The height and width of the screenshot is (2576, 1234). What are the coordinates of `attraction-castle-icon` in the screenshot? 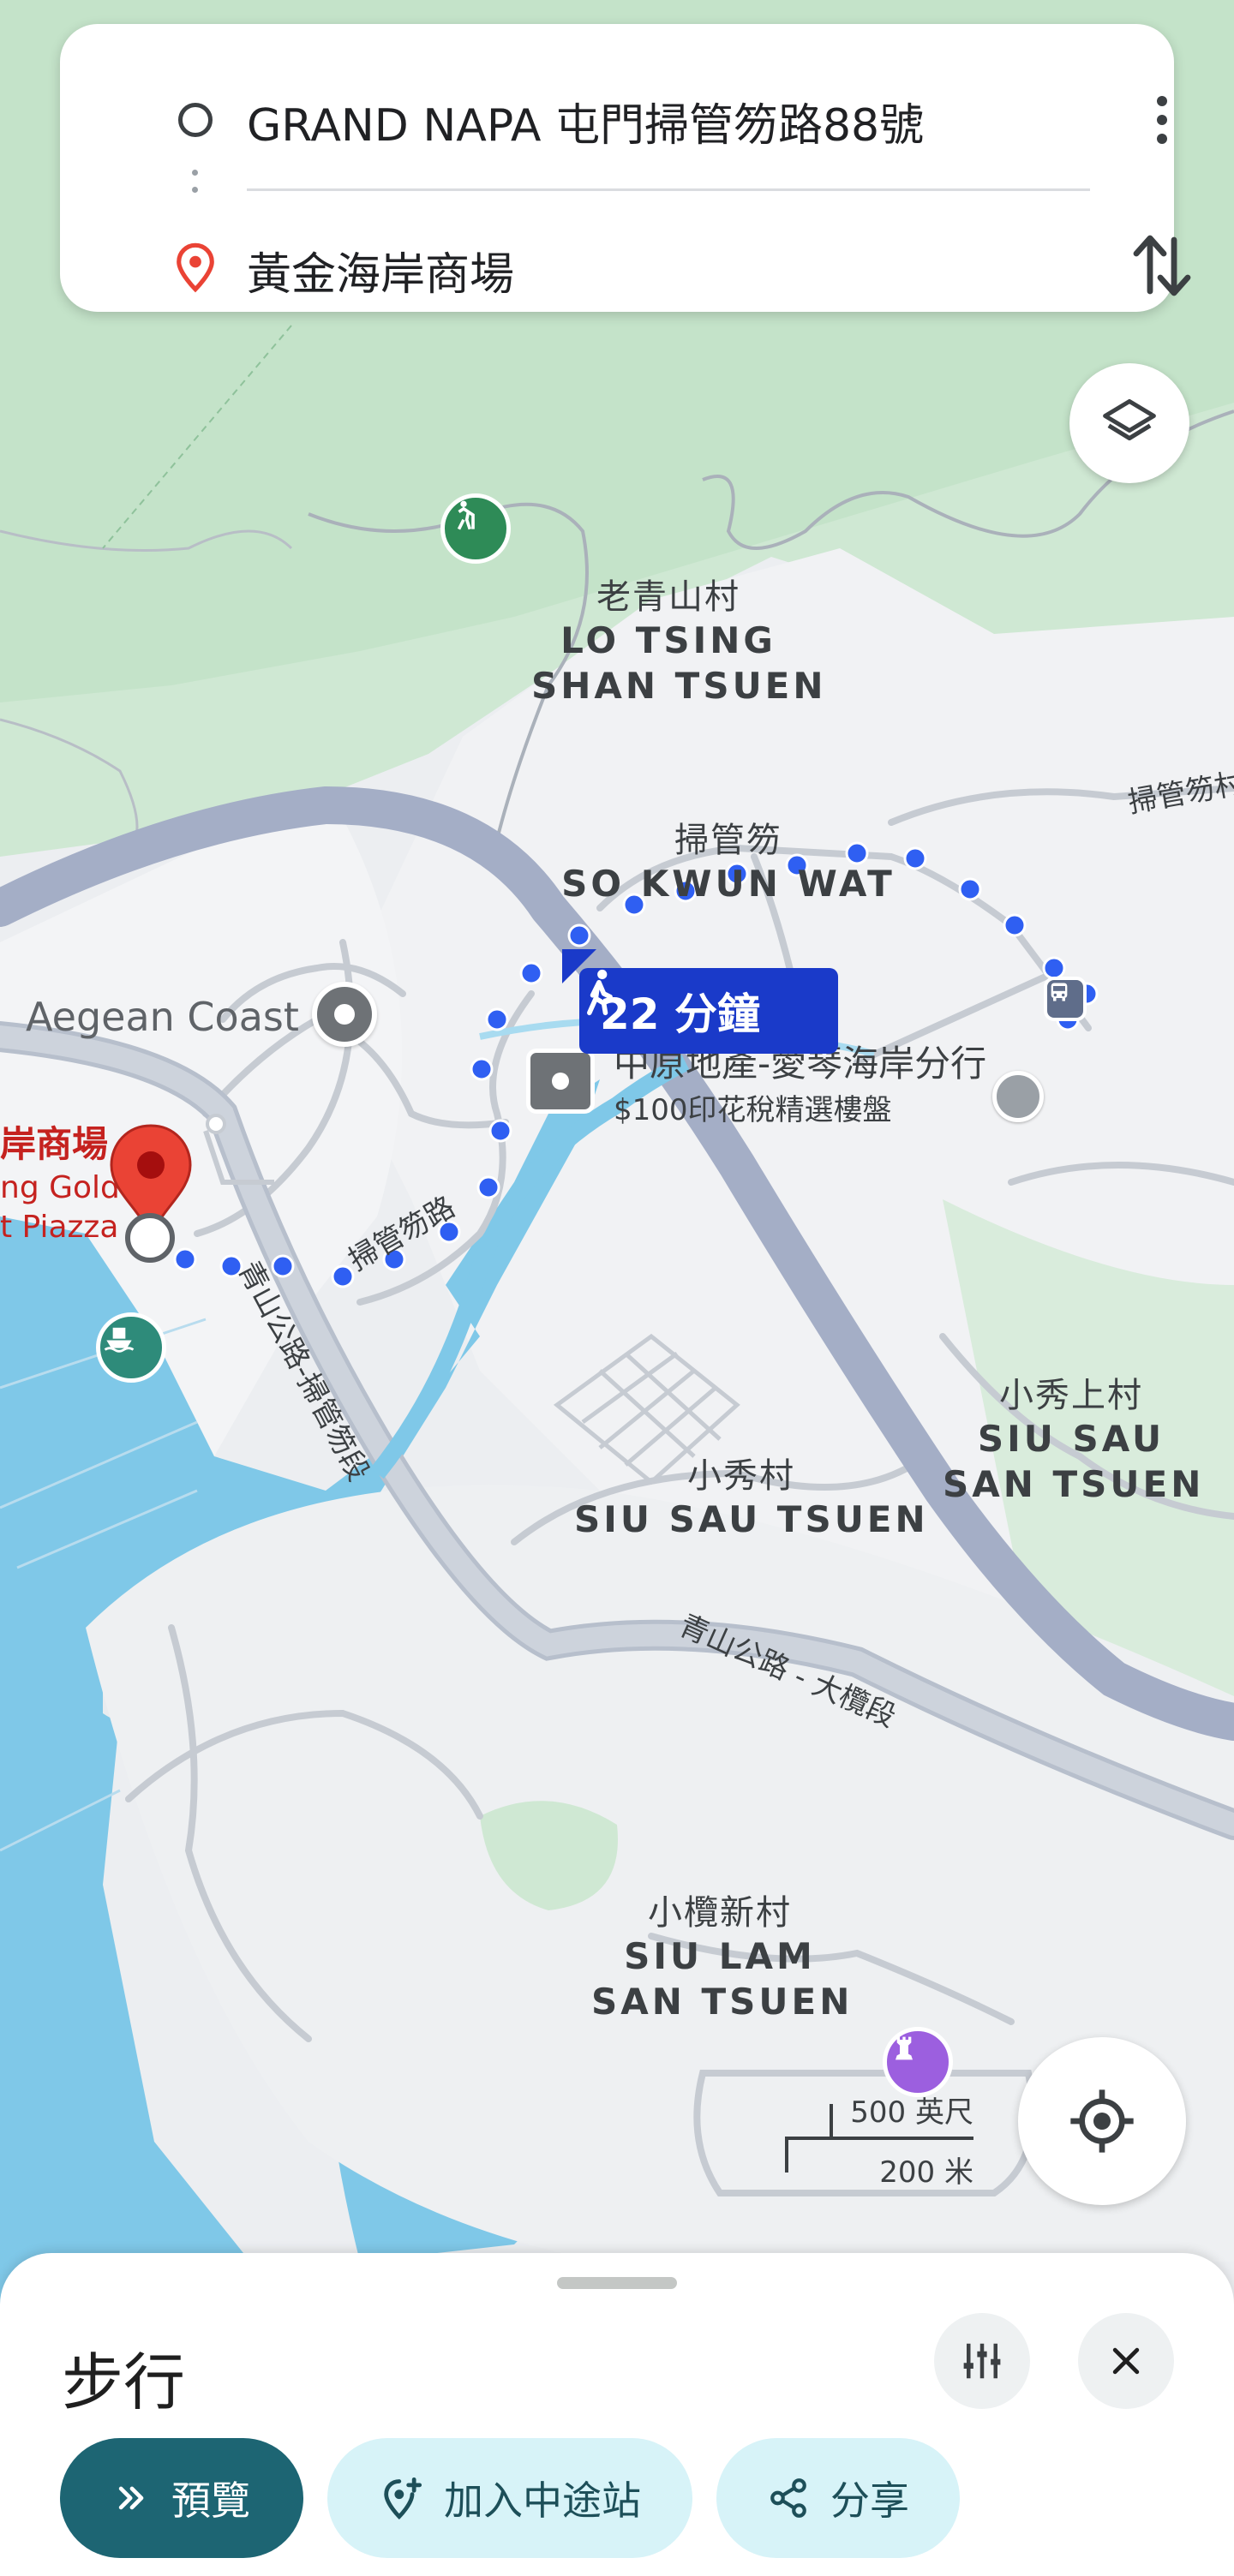 It's located at (918, 2062).